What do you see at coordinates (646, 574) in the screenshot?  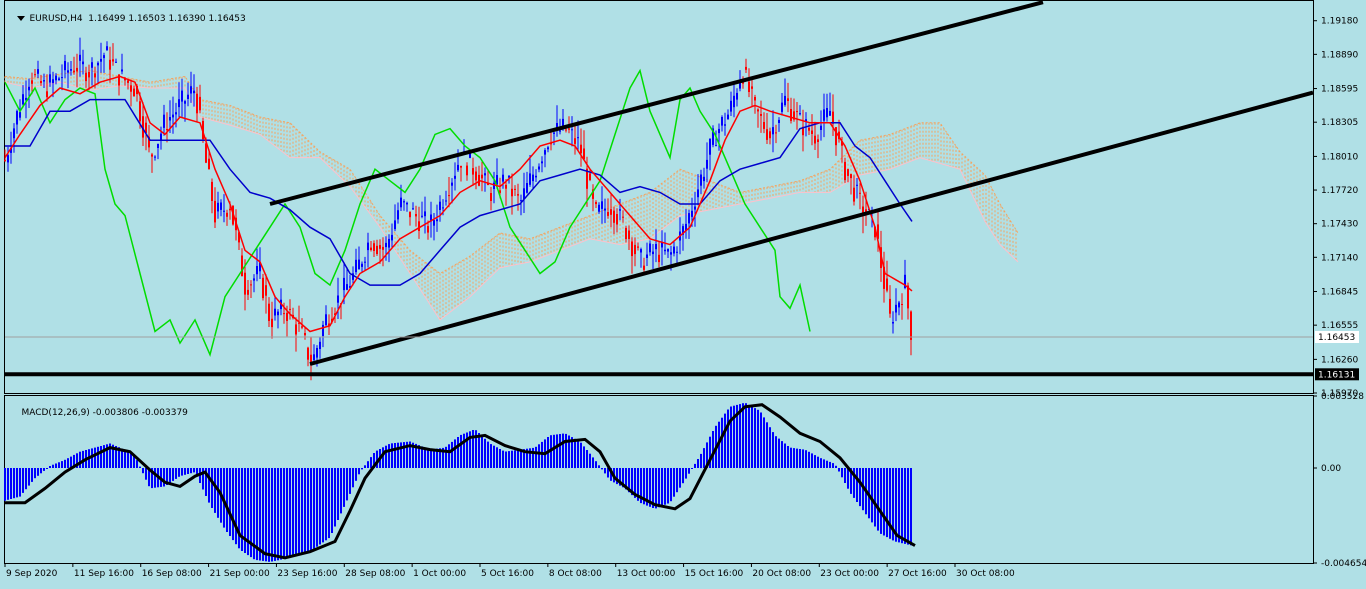 I see `time-tick-label: 13 Oct 00:00` at bounding box center [646, 574].